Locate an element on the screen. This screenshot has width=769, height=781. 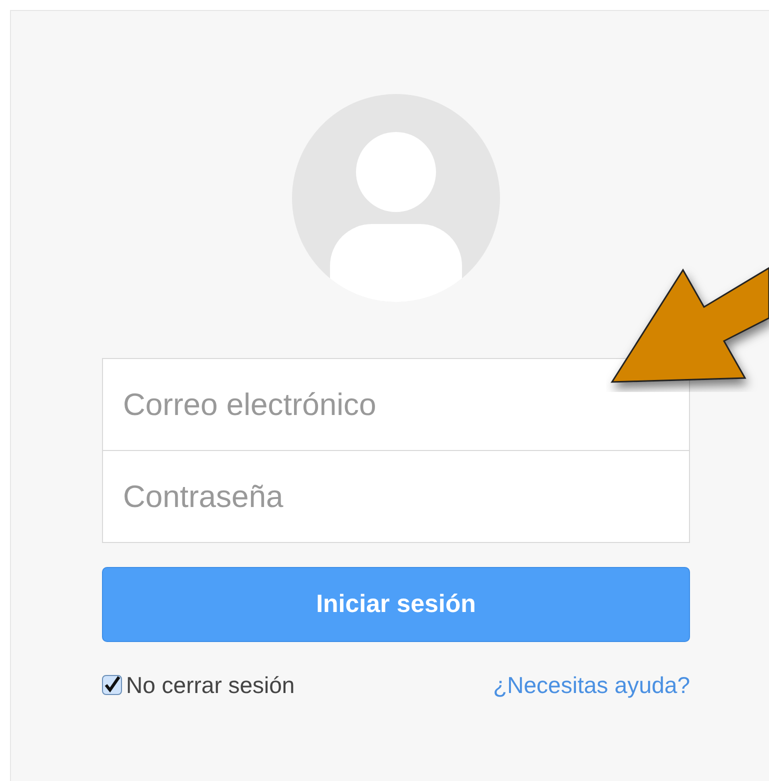
avatar-icon is located at coordinates (396, 198).